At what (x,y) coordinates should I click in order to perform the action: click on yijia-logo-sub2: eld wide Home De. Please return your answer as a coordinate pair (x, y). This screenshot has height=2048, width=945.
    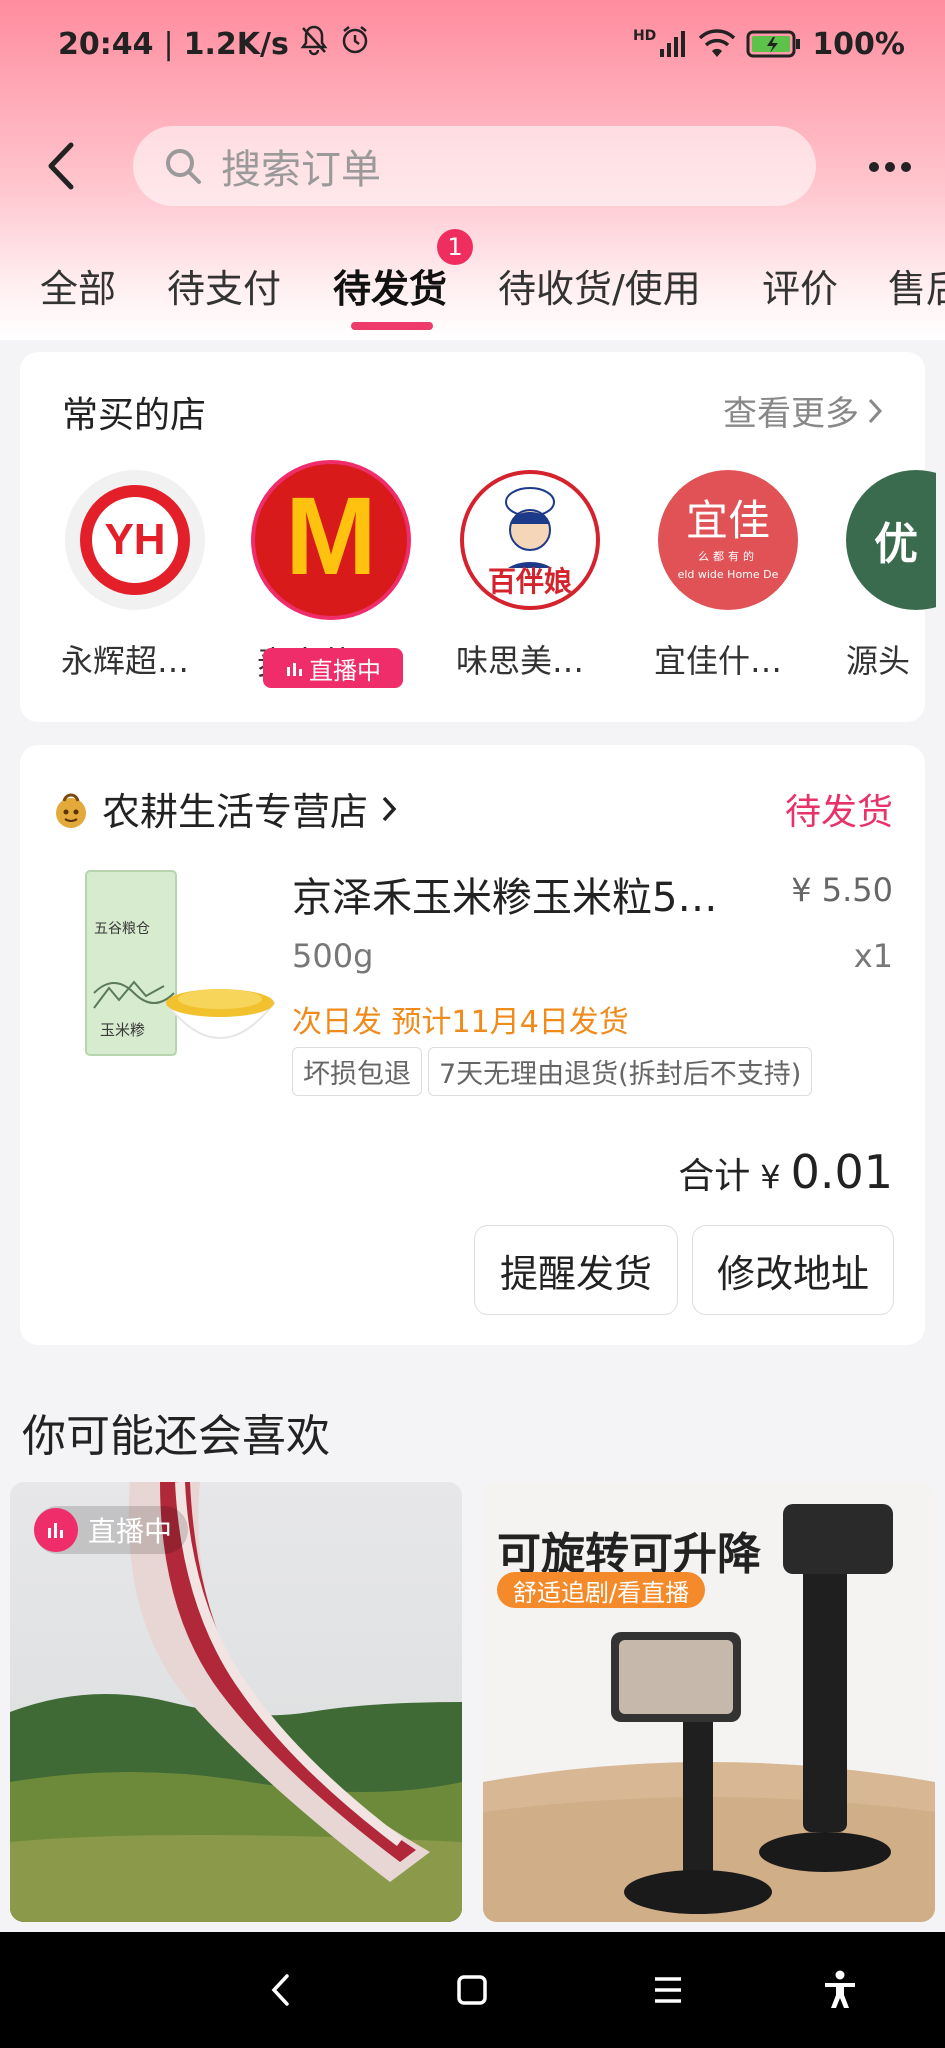
    Looking at the image, I should click on (728, 574).